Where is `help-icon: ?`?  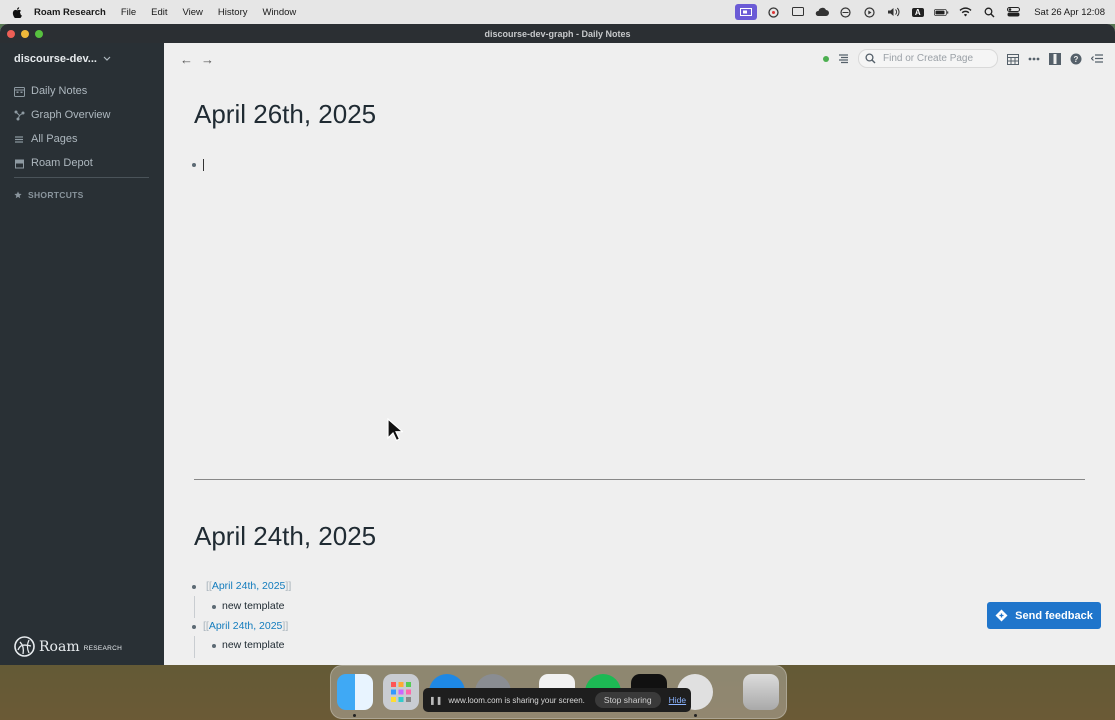
help-icon: ? is located at coordinates (1075, 58).